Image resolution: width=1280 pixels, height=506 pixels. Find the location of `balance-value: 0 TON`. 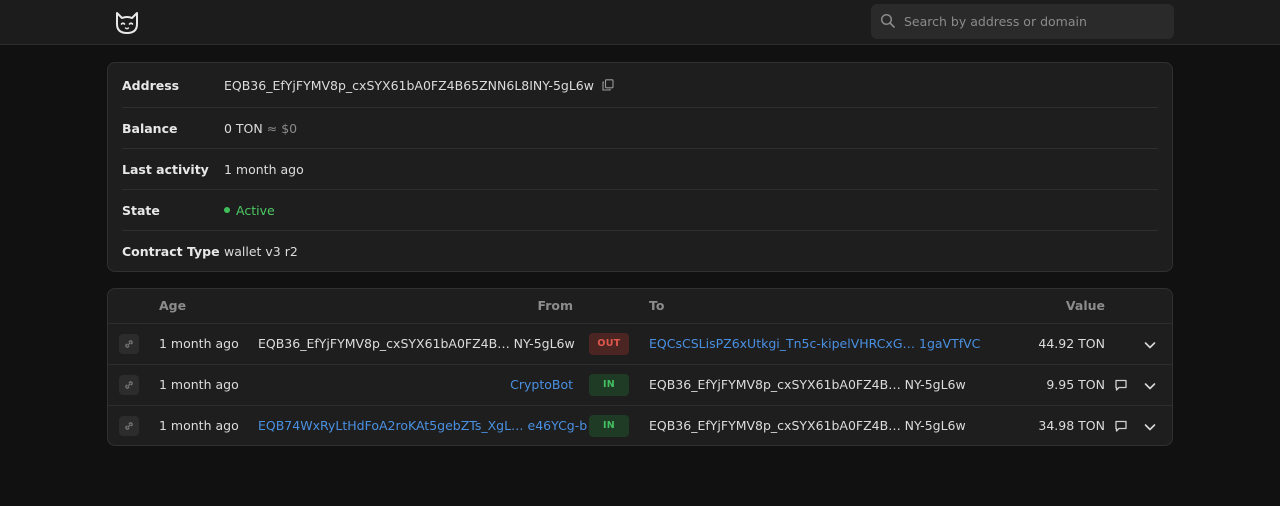

balance-value: 0 TON is located at coordinates (243, 128).